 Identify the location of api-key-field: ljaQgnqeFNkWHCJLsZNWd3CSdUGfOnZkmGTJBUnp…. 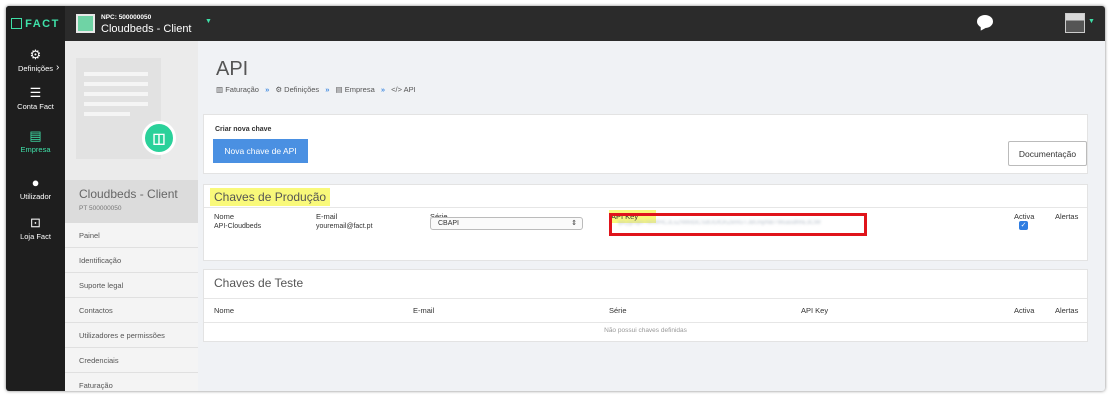
(738, 224).